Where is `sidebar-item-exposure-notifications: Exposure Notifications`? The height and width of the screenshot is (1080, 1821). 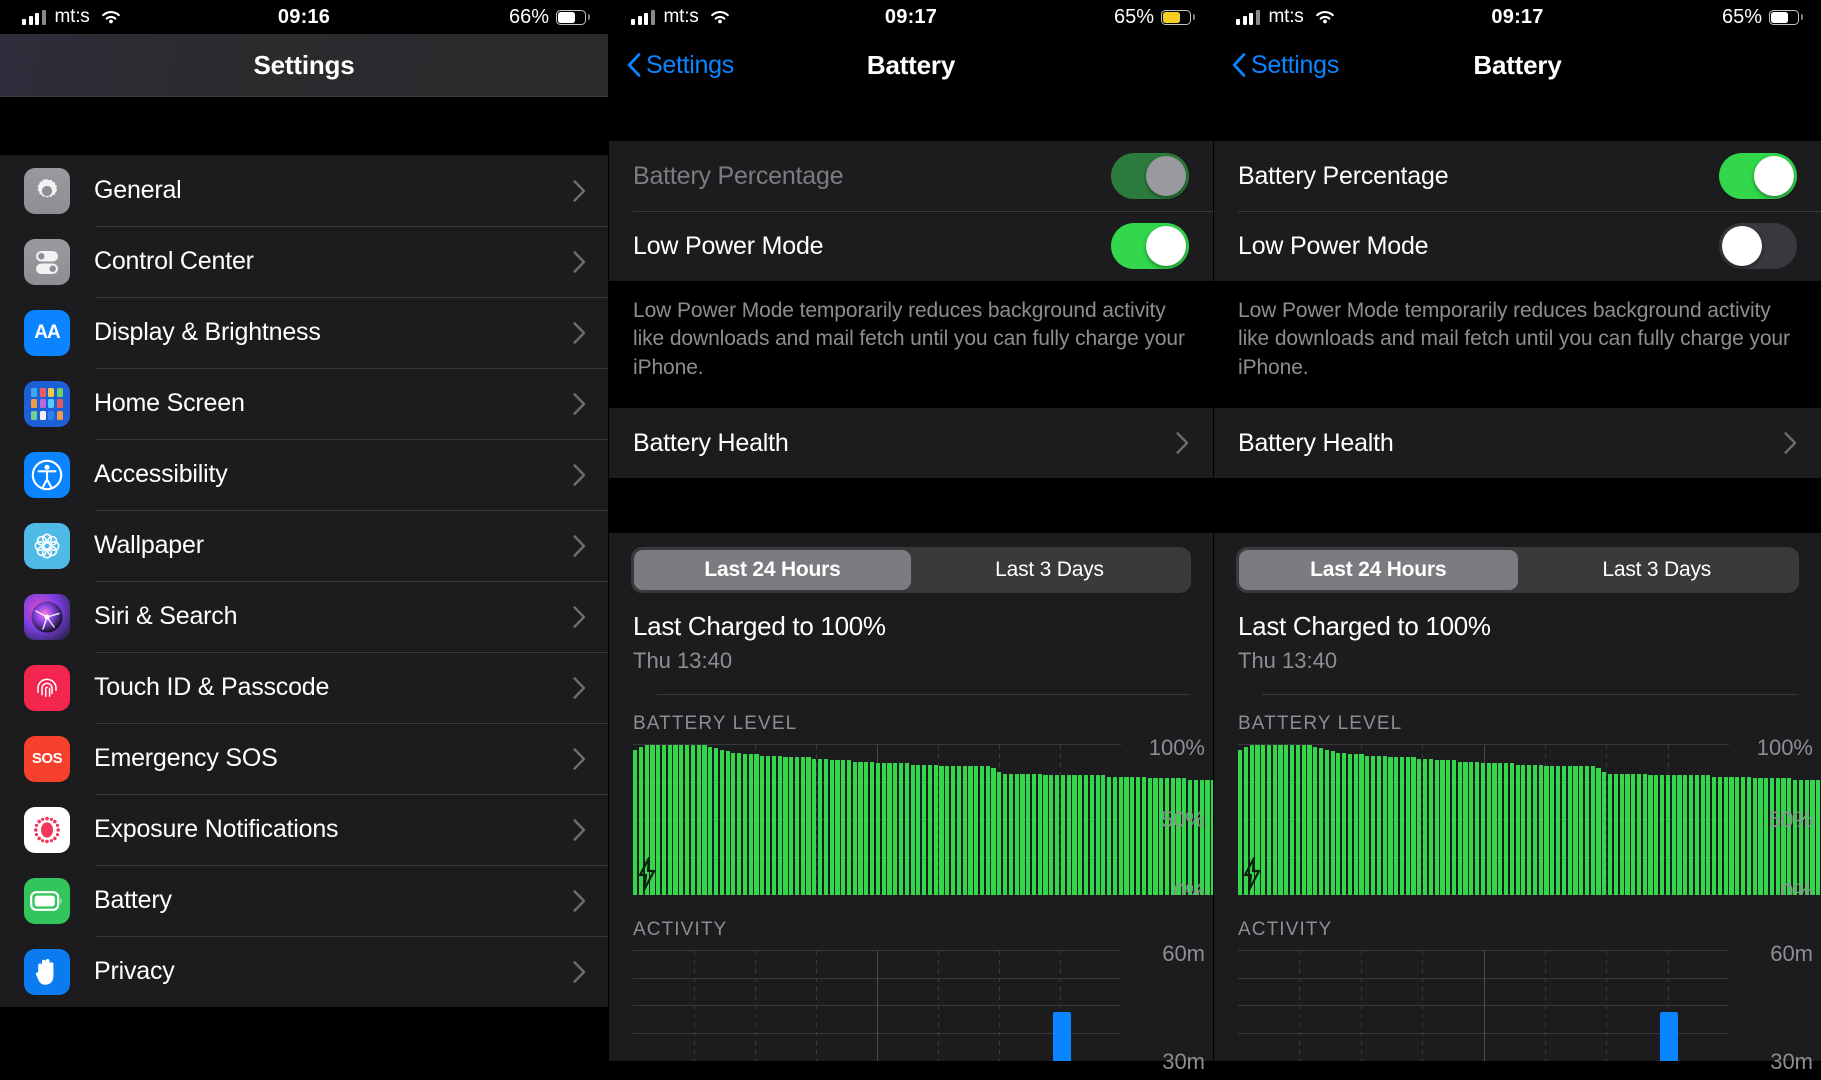 sidebar-item-exposure-notifications: Exposure Notifications is located at coordinates (304, 829).